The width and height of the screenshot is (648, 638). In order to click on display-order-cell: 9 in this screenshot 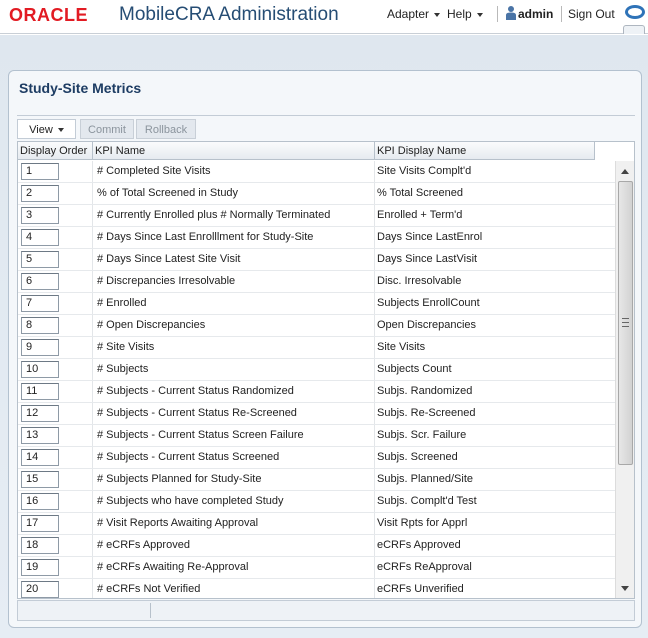, I will do `click(55, 347)`.